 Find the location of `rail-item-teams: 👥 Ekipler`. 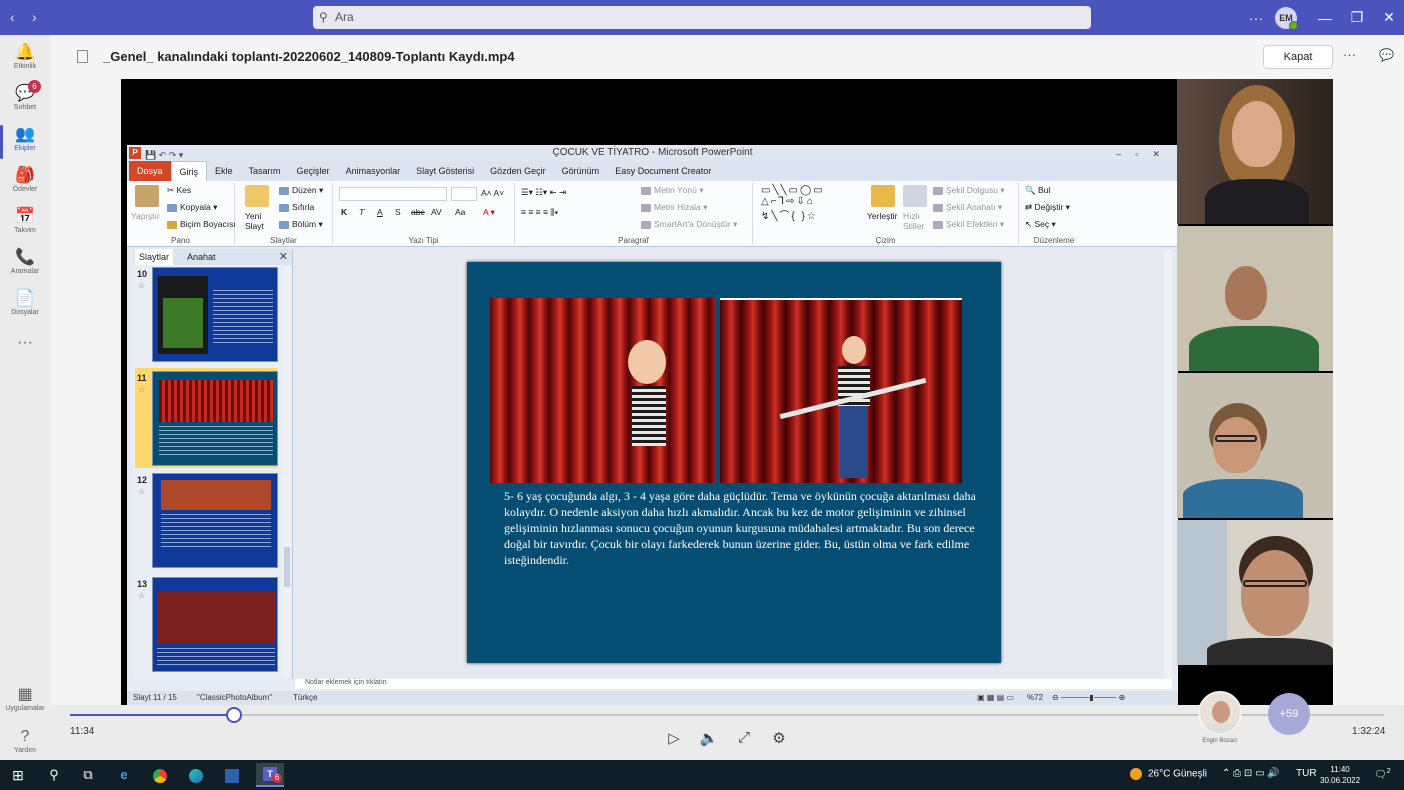

rail-item-teams: 👥 Ekipler is located at coordinates (25, 142).